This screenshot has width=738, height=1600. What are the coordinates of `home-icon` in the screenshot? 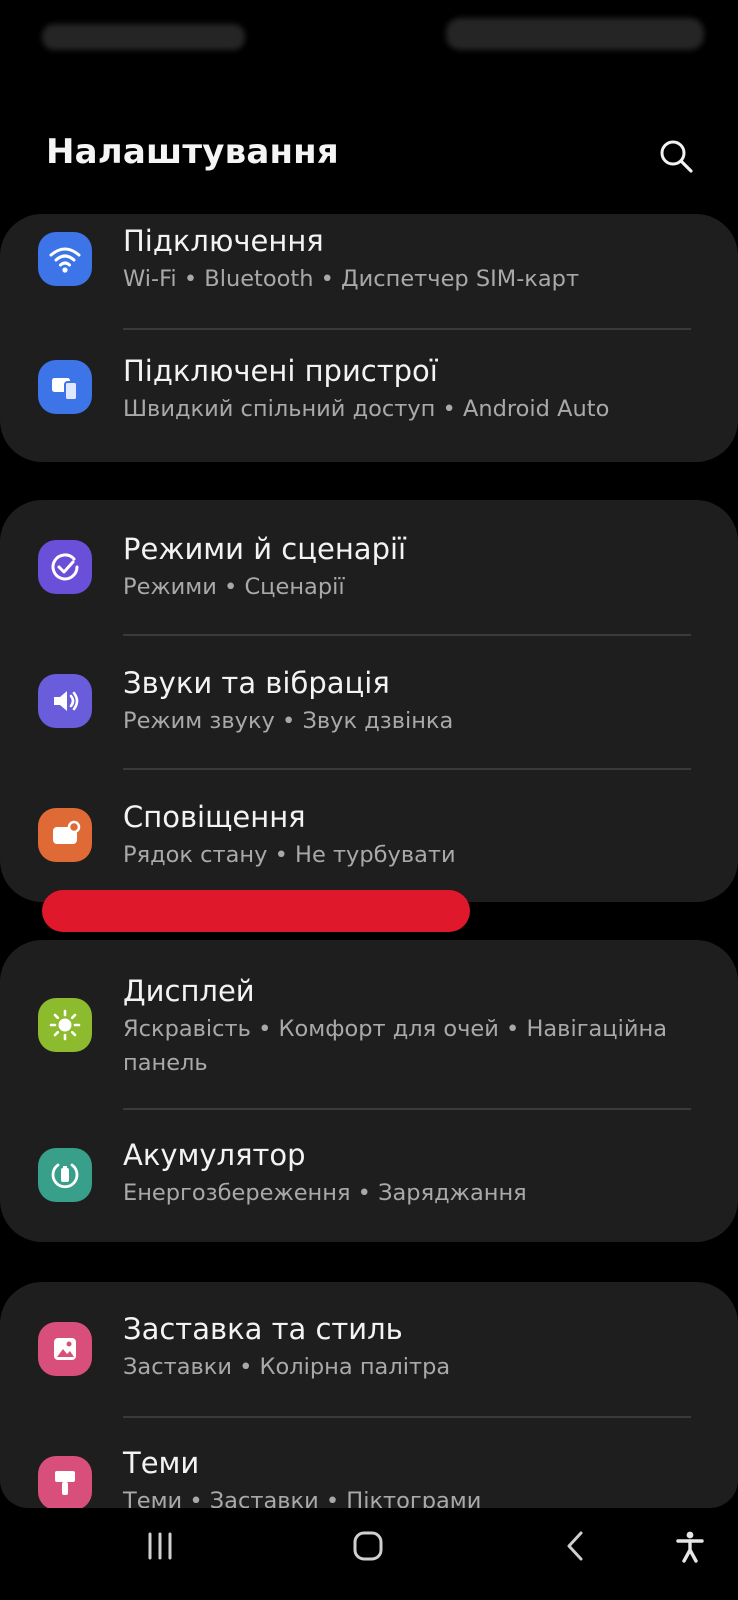 It's located at (368, 1546).